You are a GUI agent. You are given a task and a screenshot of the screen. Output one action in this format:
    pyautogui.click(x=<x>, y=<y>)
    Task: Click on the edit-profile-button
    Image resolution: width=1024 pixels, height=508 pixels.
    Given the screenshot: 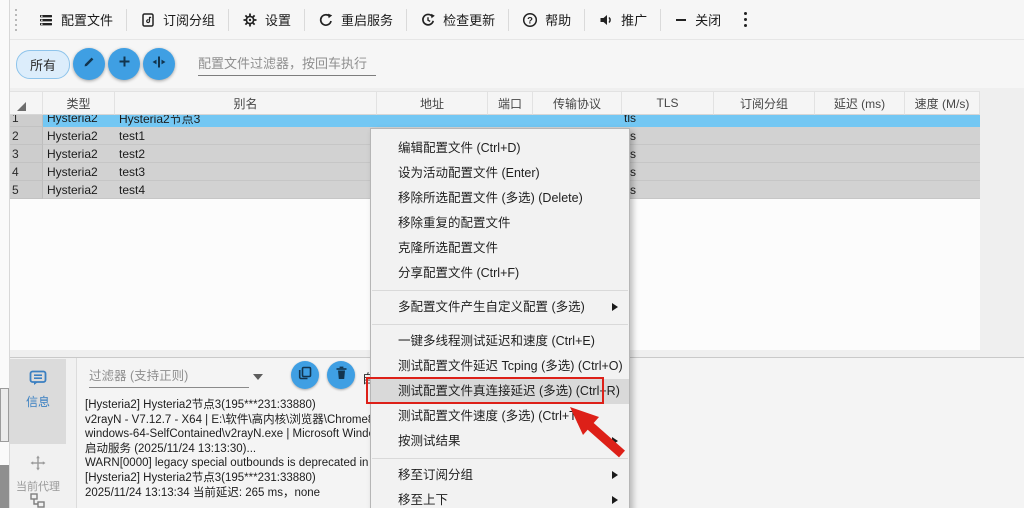 What is the action you would take?
    pyautogui.click(x=89, y=64)
    